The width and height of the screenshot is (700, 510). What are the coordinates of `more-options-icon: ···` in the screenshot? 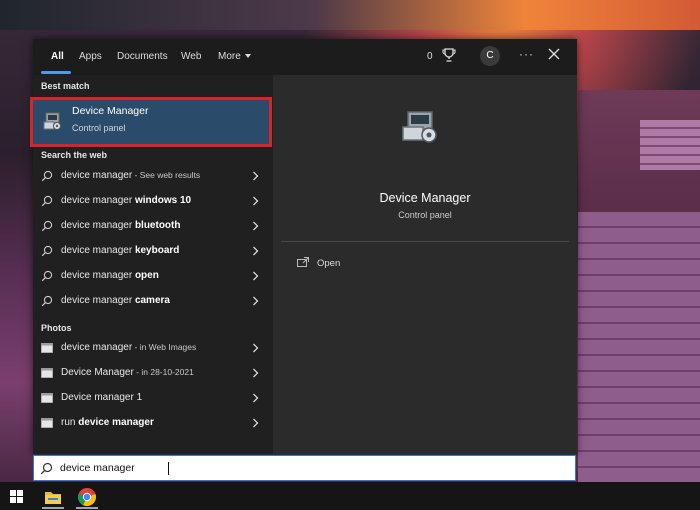 It's located at (526, 54).